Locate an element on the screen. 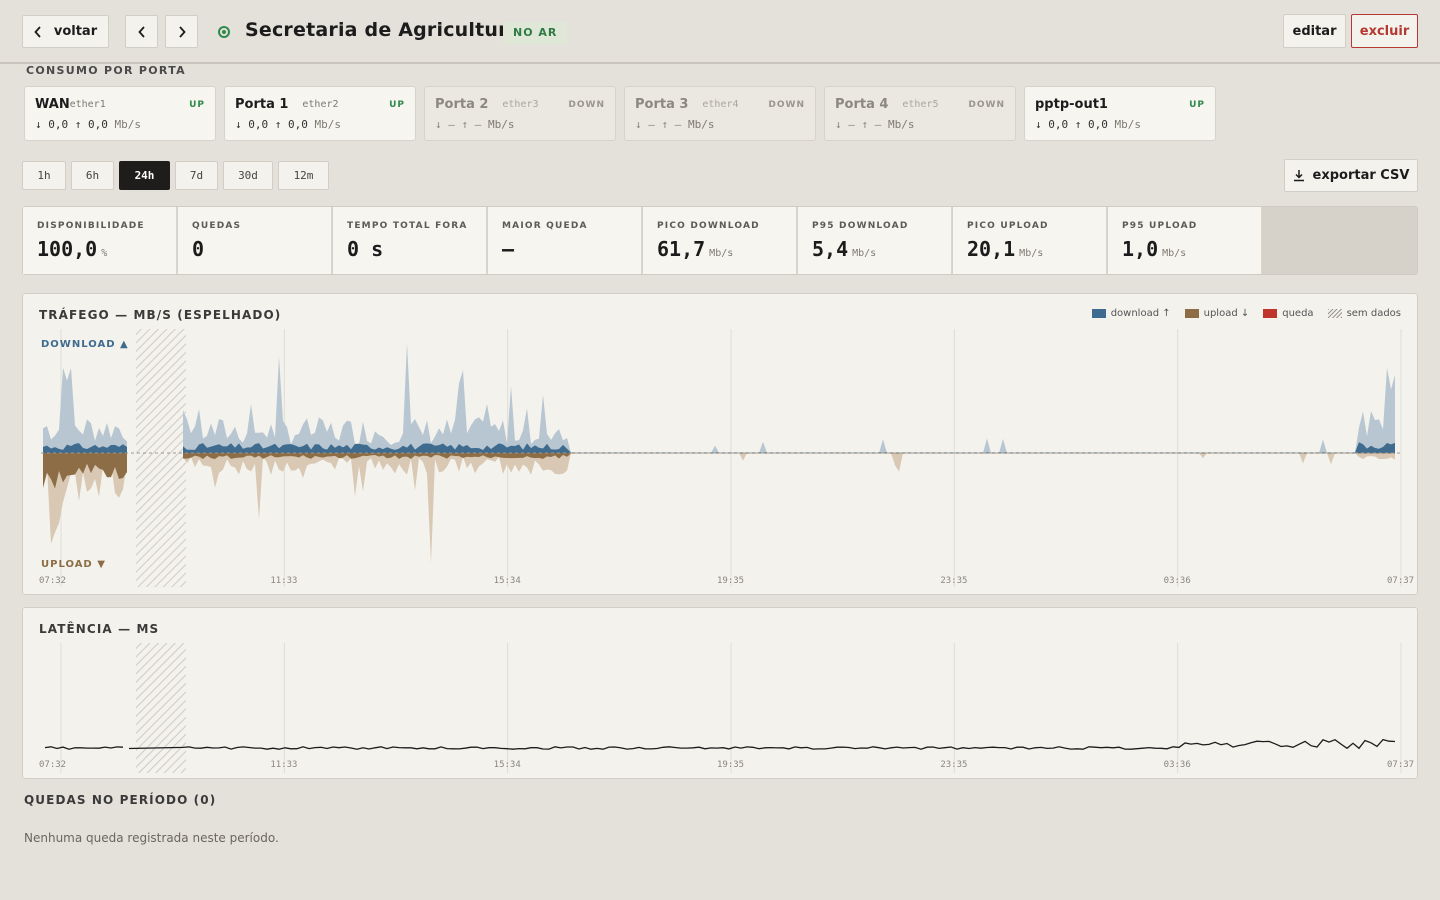 This screenshot has height=900, width=1440. port-interface: ether1 is located at coordinates (87, 104).